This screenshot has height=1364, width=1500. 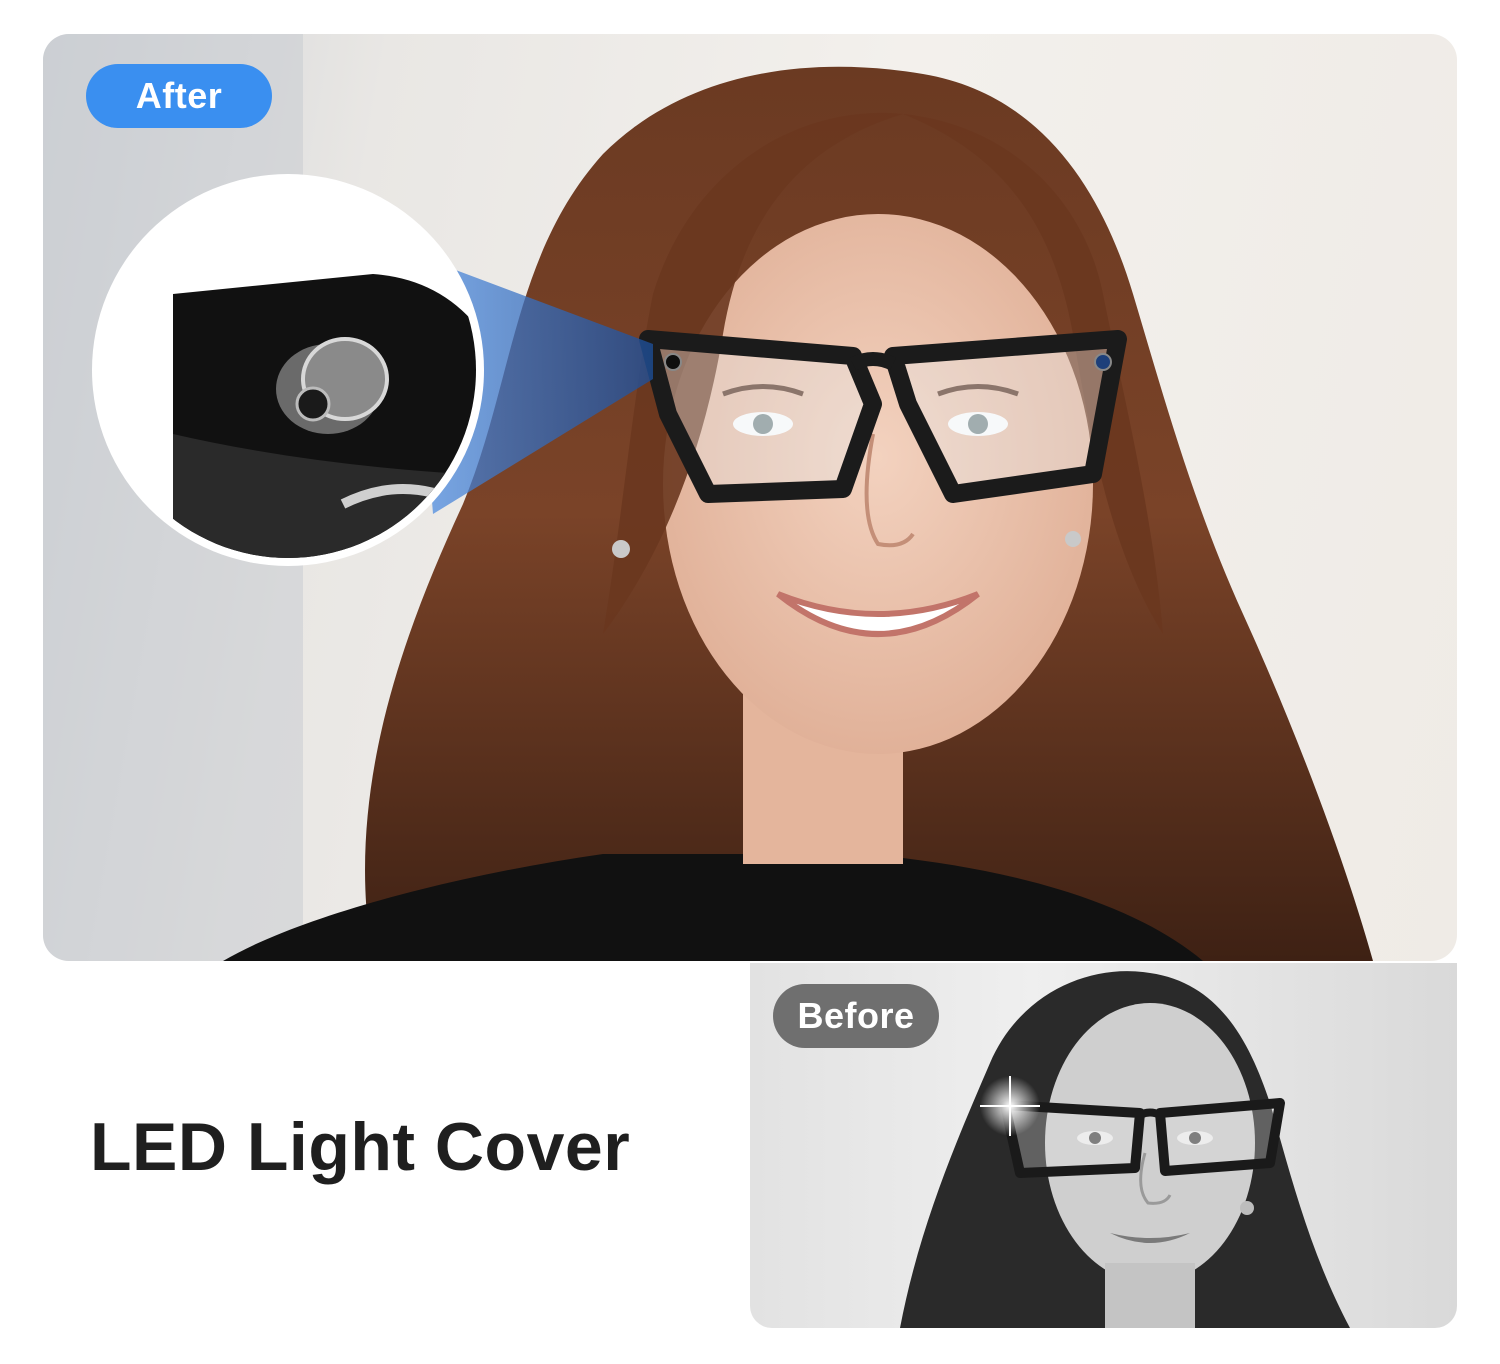 What do you see at coordinates (1073, 539) in the screenshot?
I see `right-earring` at bounding box center [1073, 539].